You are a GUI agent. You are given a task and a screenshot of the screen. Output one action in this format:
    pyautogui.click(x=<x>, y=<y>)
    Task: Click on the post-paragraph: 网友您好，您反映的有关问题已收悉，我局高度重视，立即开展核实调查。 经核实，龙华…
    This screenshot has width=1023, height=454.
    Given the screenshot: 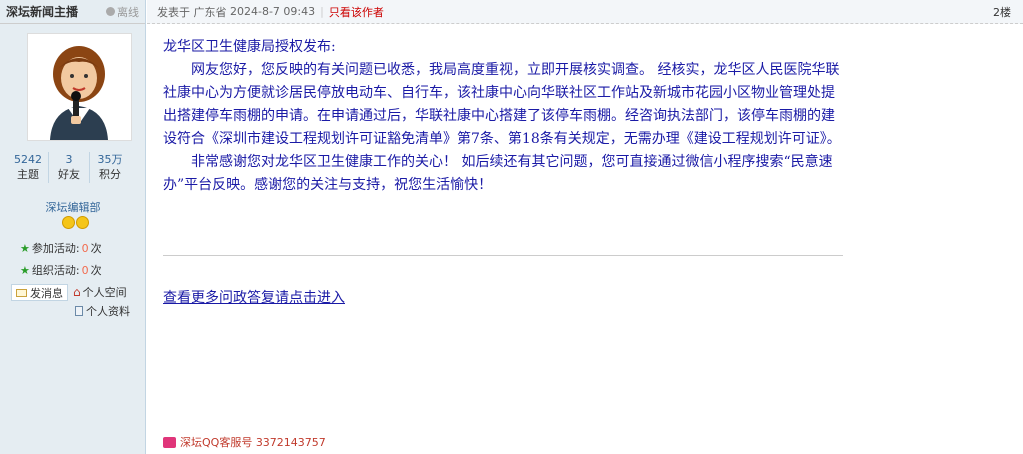 What is the action you would take?
    pyautogui.click(x=502, y=104)
    